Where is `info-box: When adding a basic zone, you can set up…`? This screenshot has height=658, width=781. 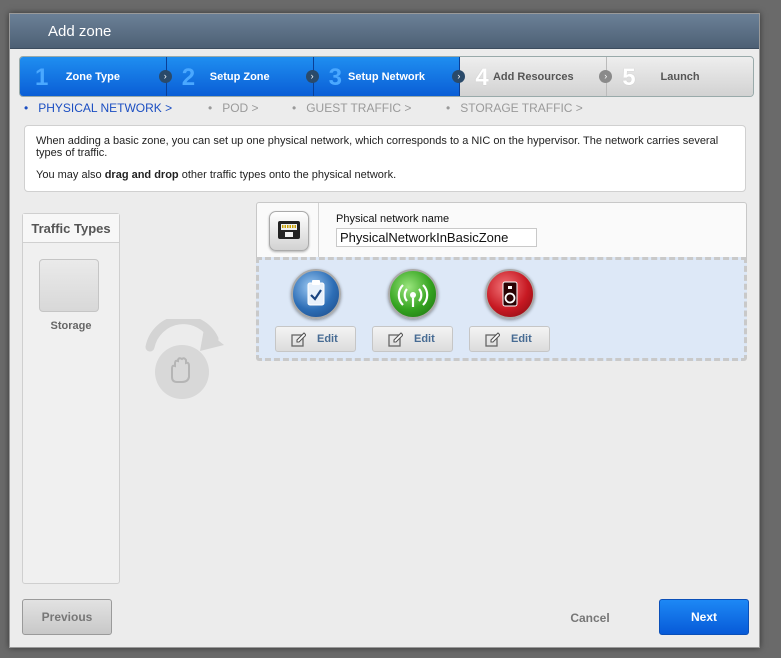 info-box: When adding a basic zone, you can set up… is located at coordinates (385, 158).